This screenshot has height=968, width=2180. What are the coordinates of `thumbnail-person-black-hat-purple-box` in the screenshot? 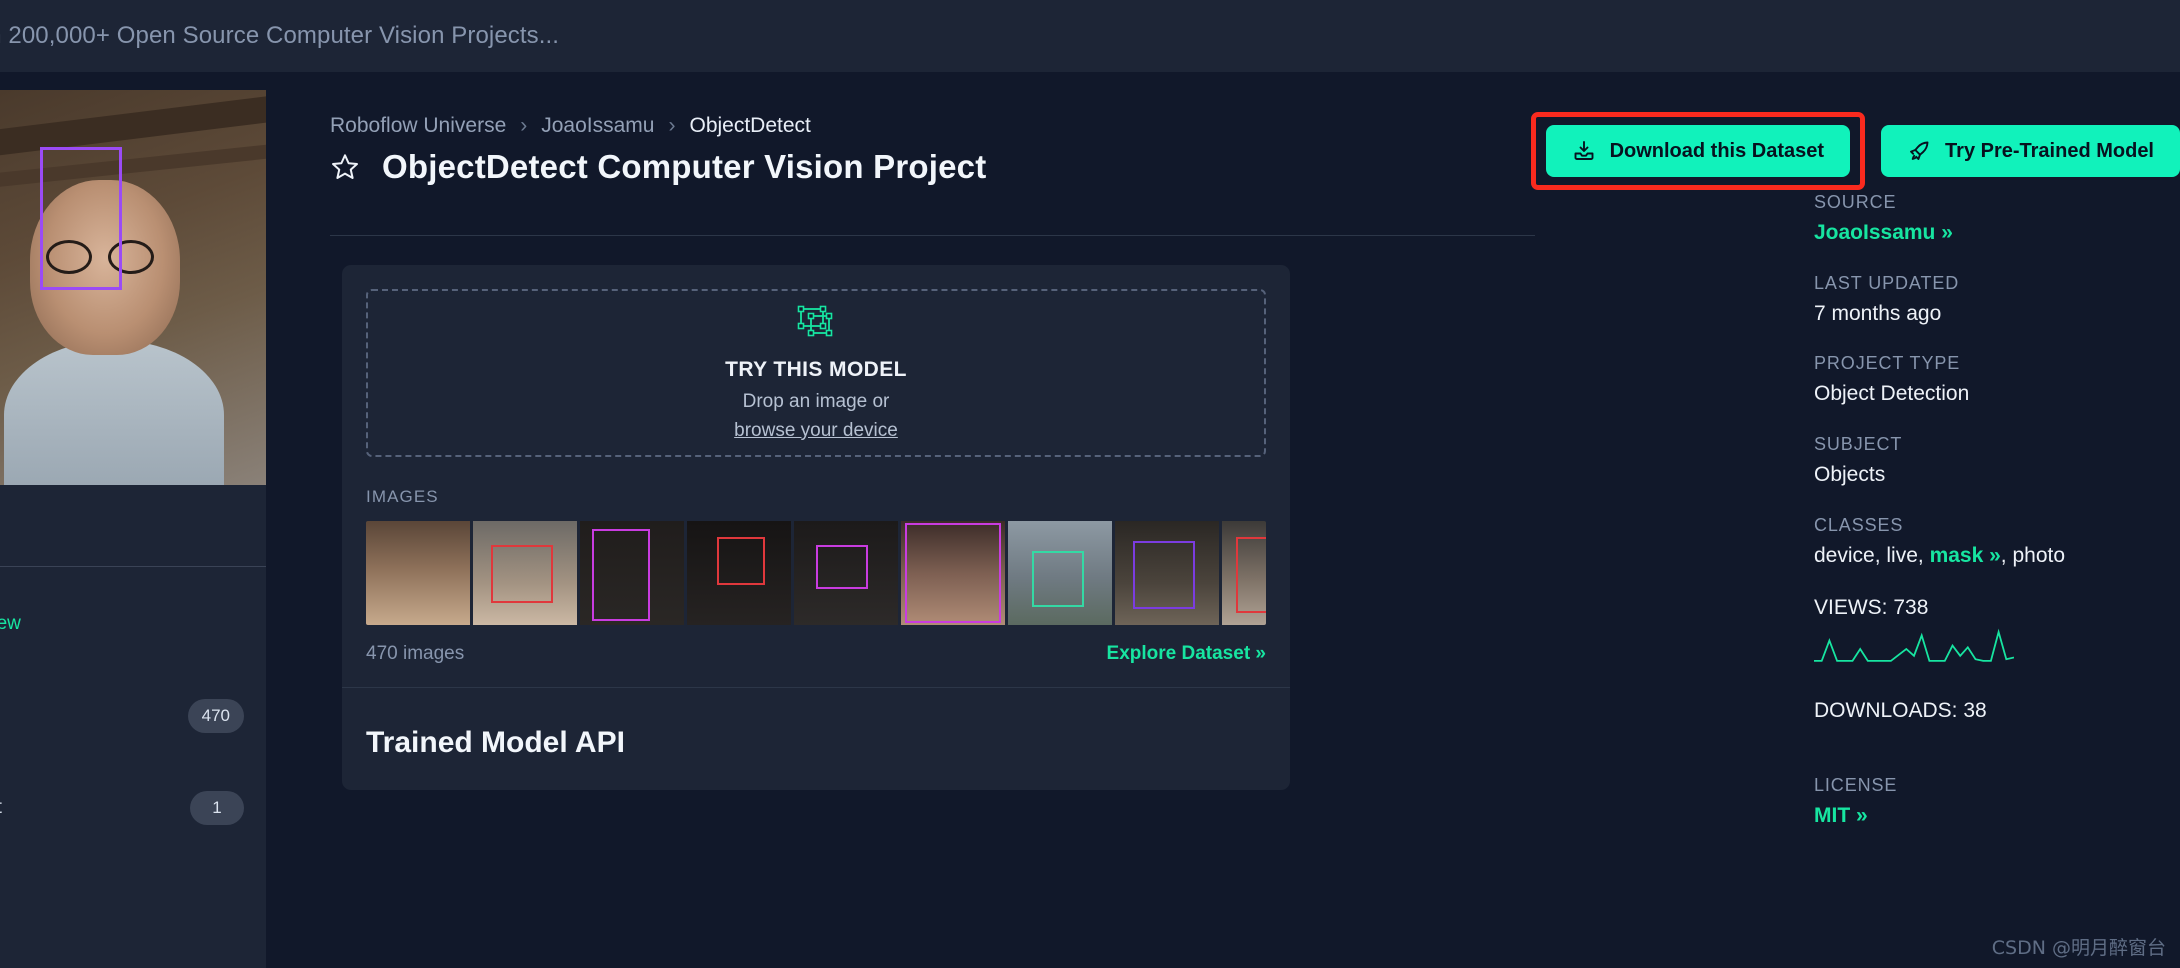 It's located at (1167, 573).